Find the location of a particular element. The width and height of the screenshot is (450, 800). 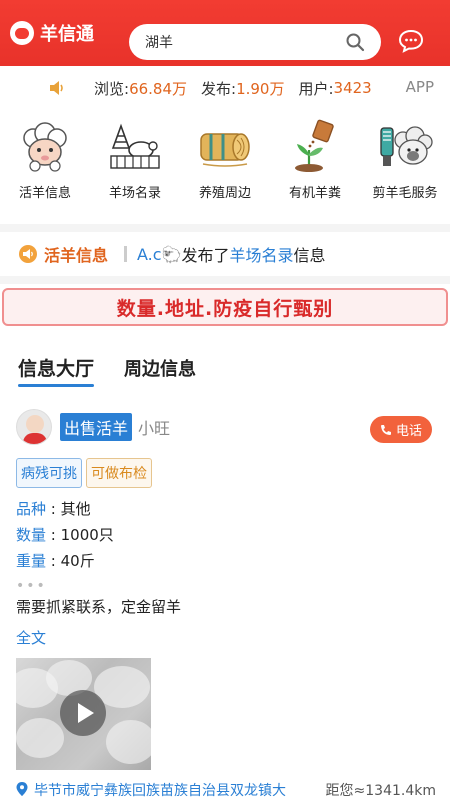

posts-label: 发布: is located at coordinates (219, 88).